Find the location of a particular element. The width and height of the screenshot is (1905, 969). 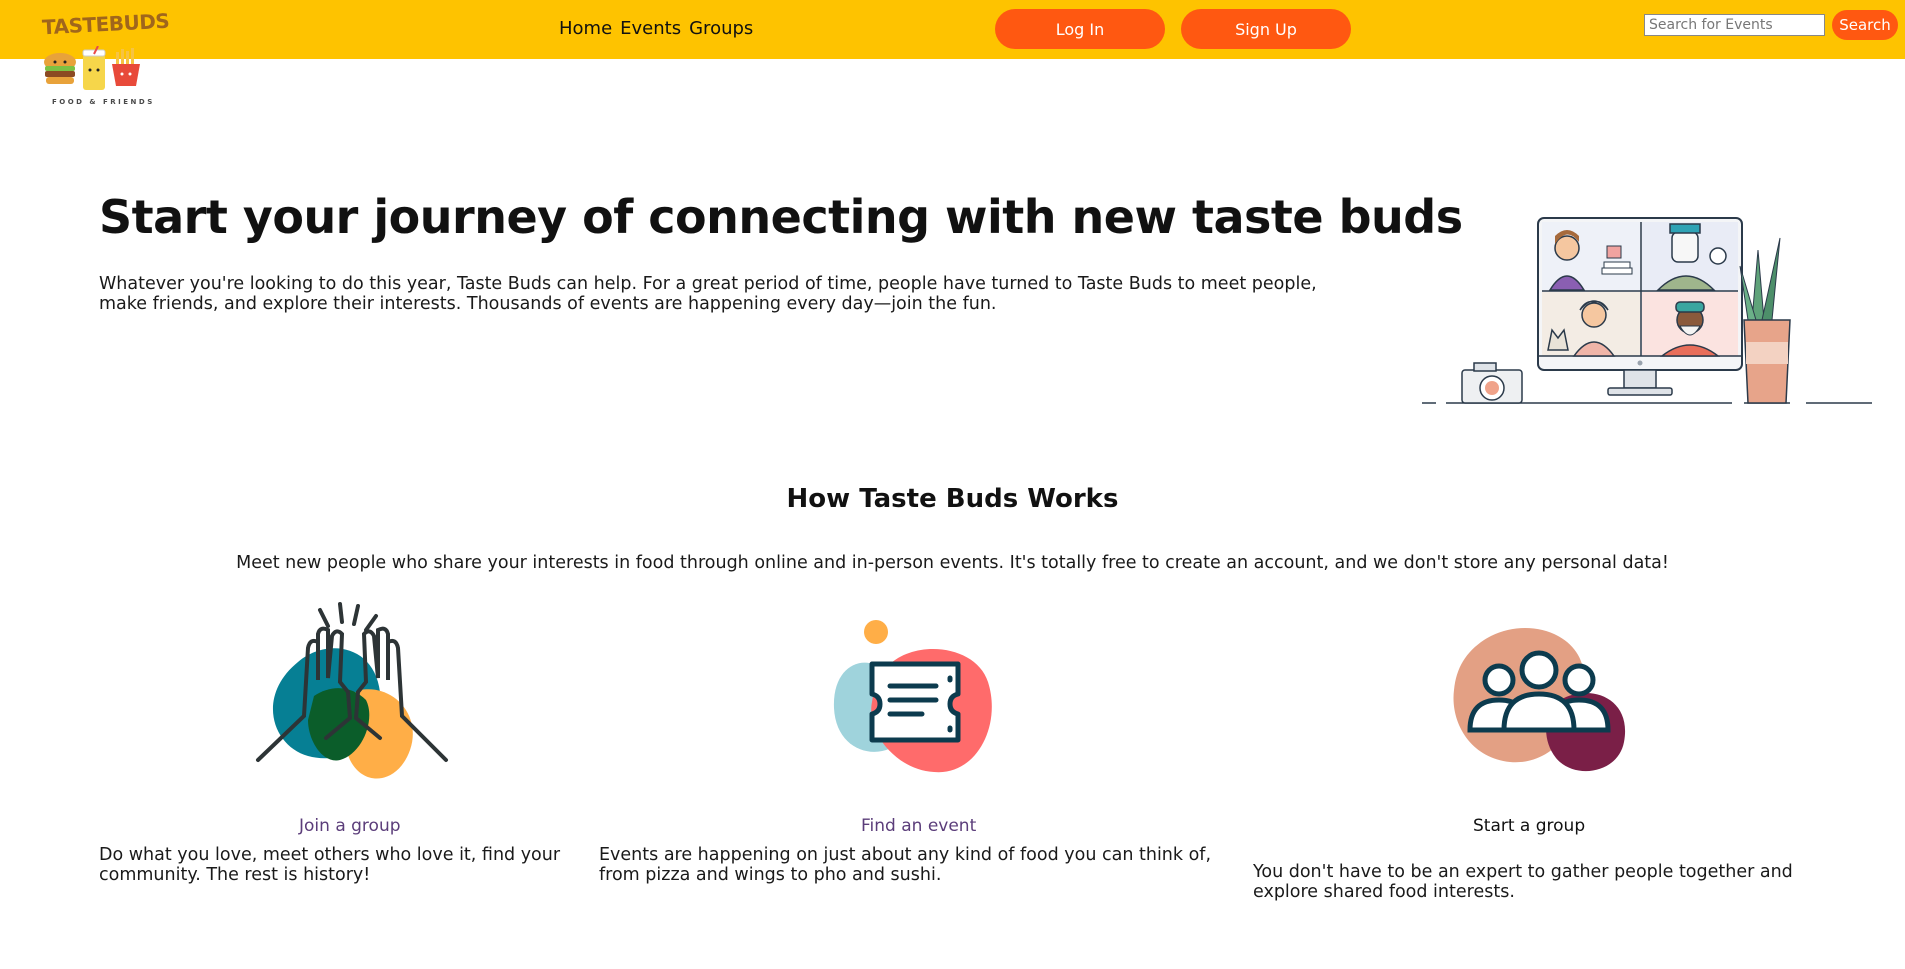

site-logo: TASTEBUDS FOOD & FRIENDS is located at coordinates (103, 58).